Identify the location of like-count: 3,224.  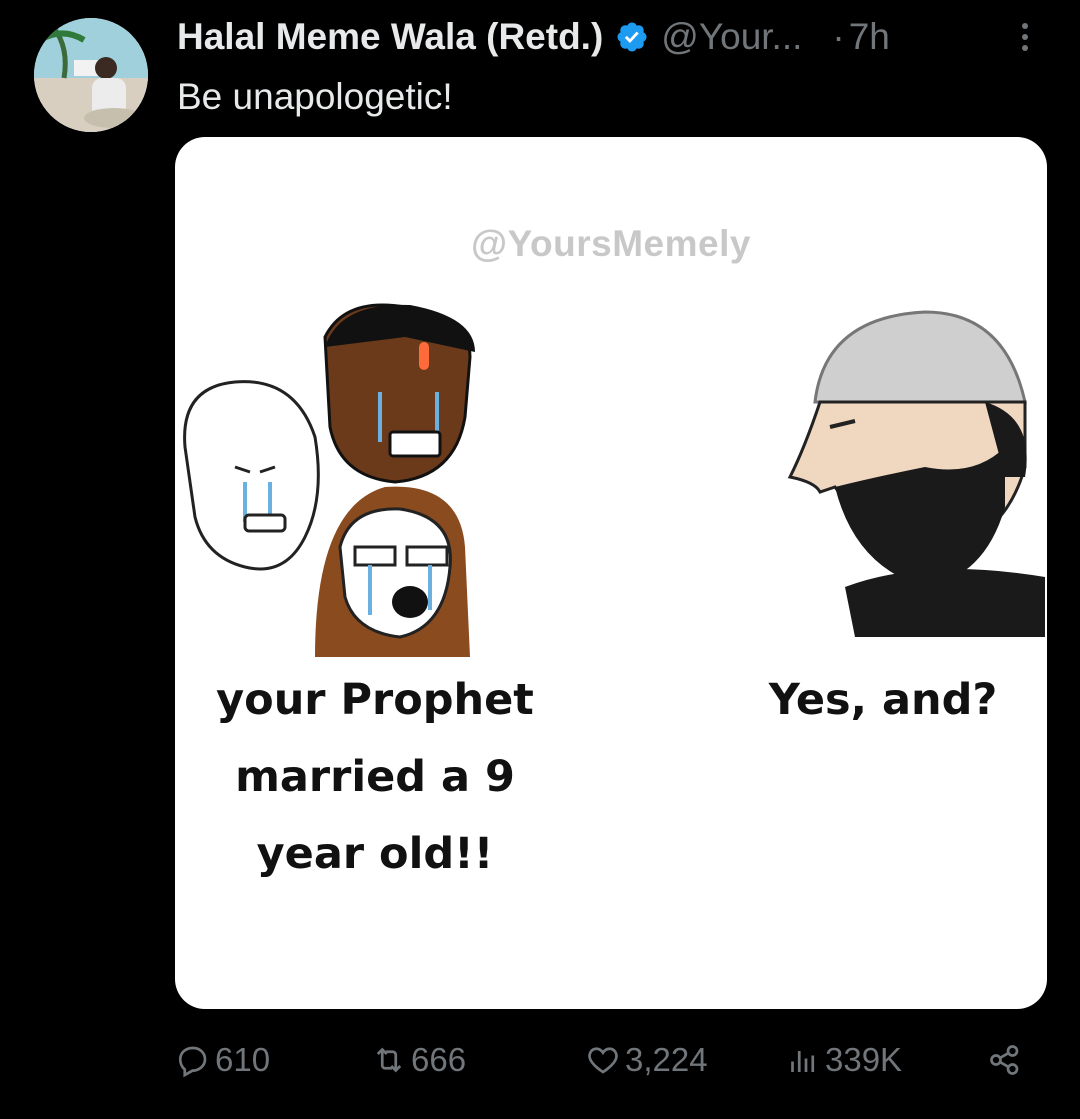
(666, 1059).